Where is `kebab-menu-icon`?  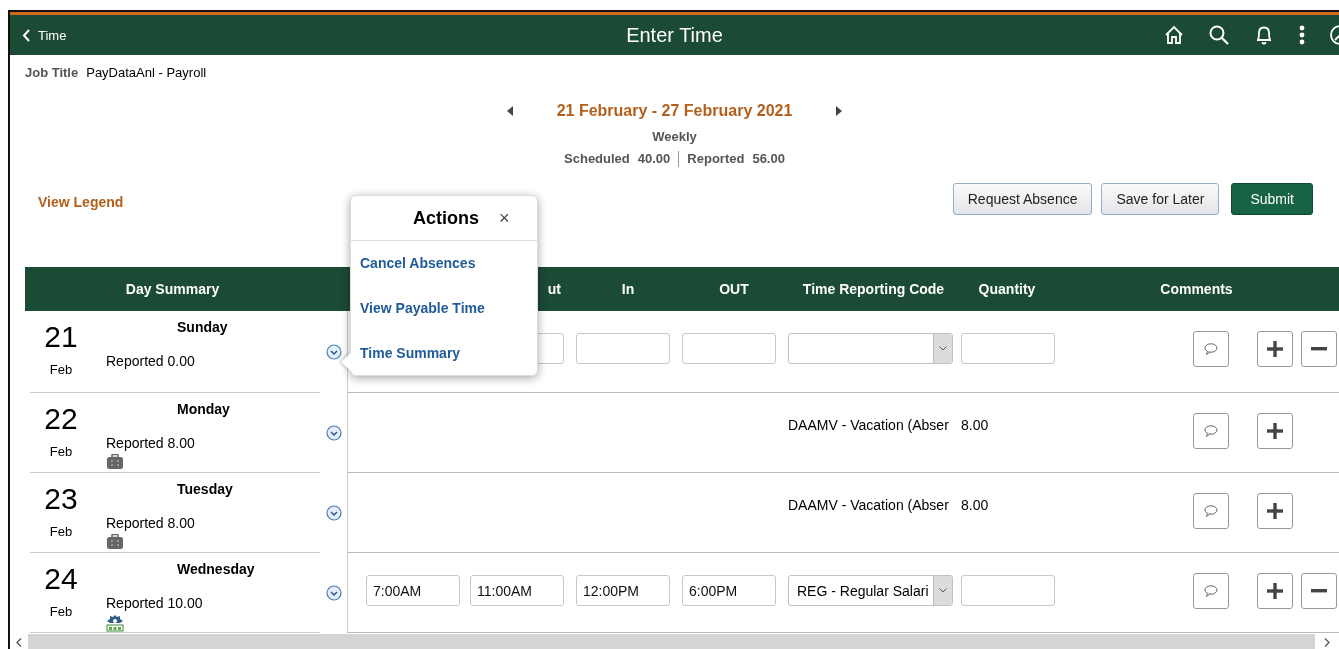 kebab-menu-icon is located at coordinates (1302, 35).